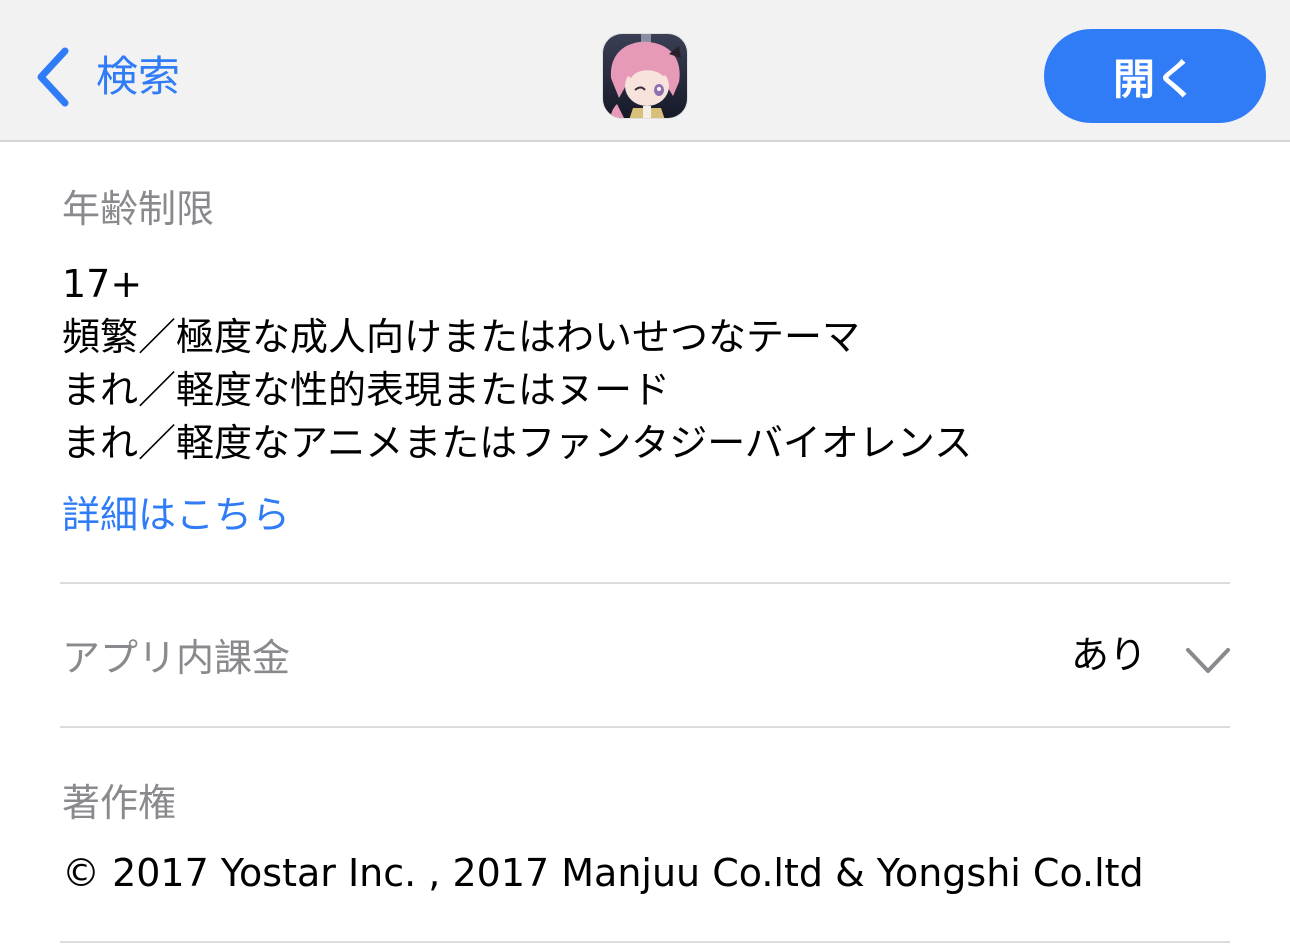  I want to click on age-rating-descriptor: 頻繁／極度な成人向けまたはわいせつなテーマ, so click(461, 337).